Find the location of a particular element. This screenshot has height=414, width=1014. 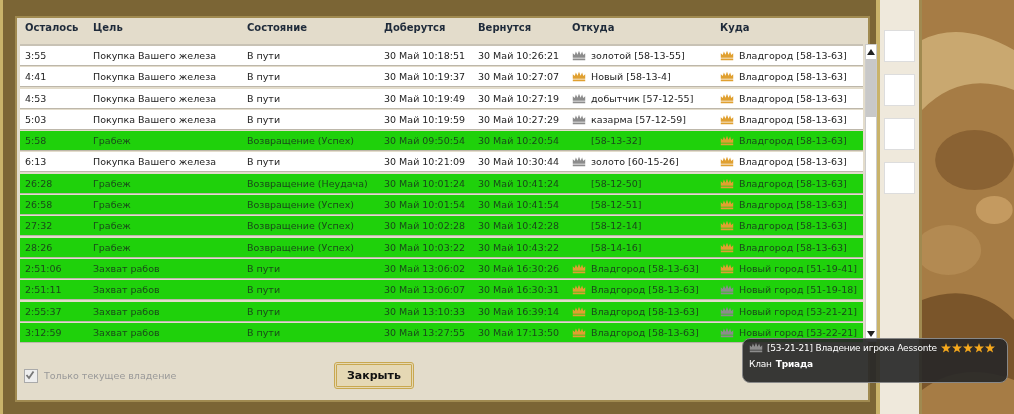

table-row: 5:58 Грабеж Возвращение (Успех) 30 Май 09:50:54 30 Май 10:20:54 [58-13-32] Владгород [58-13-63] is located at coordinates (441, 141).